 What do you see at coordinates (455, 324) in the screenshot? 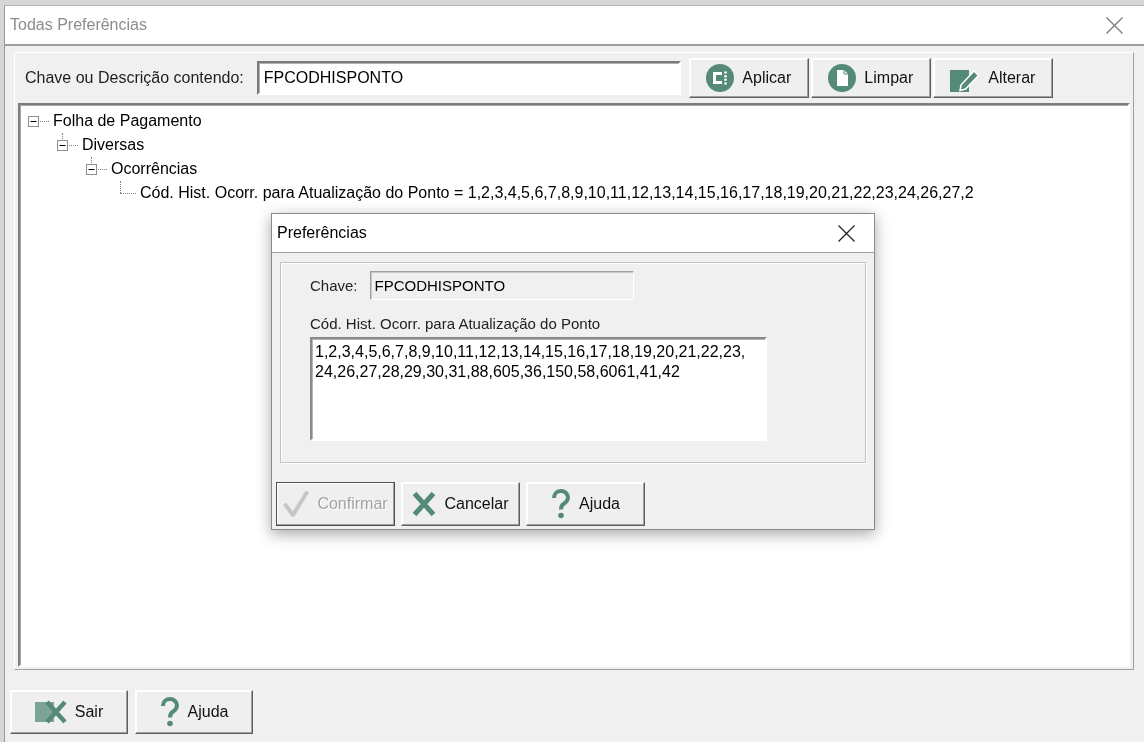
I see `value-label: Cód. Hist. Ocorr. para Atualização do Ponto` at bounding box center [455, 324].